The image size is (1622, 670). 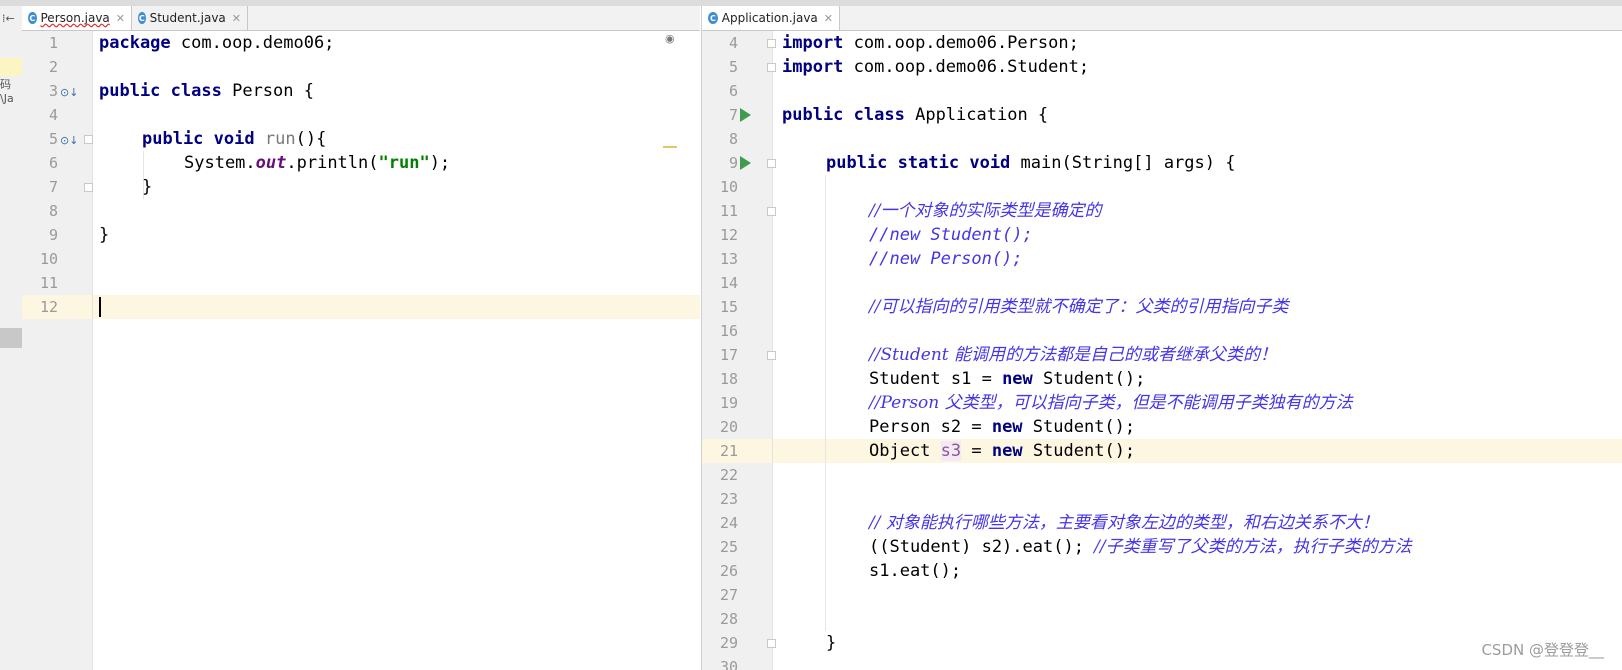 I want to click on line-number: 25, so click(x=728, y=547).